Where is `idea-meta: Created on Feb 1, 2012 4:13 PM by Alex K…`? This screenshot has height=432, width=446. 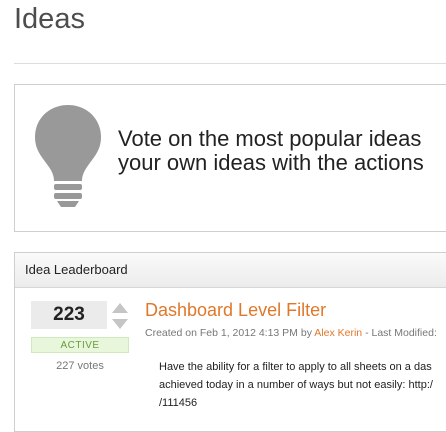
idea-meta: Created on Feb 1, 2012 4:13 PM by Alex K… is located at coordinates (291, 333).